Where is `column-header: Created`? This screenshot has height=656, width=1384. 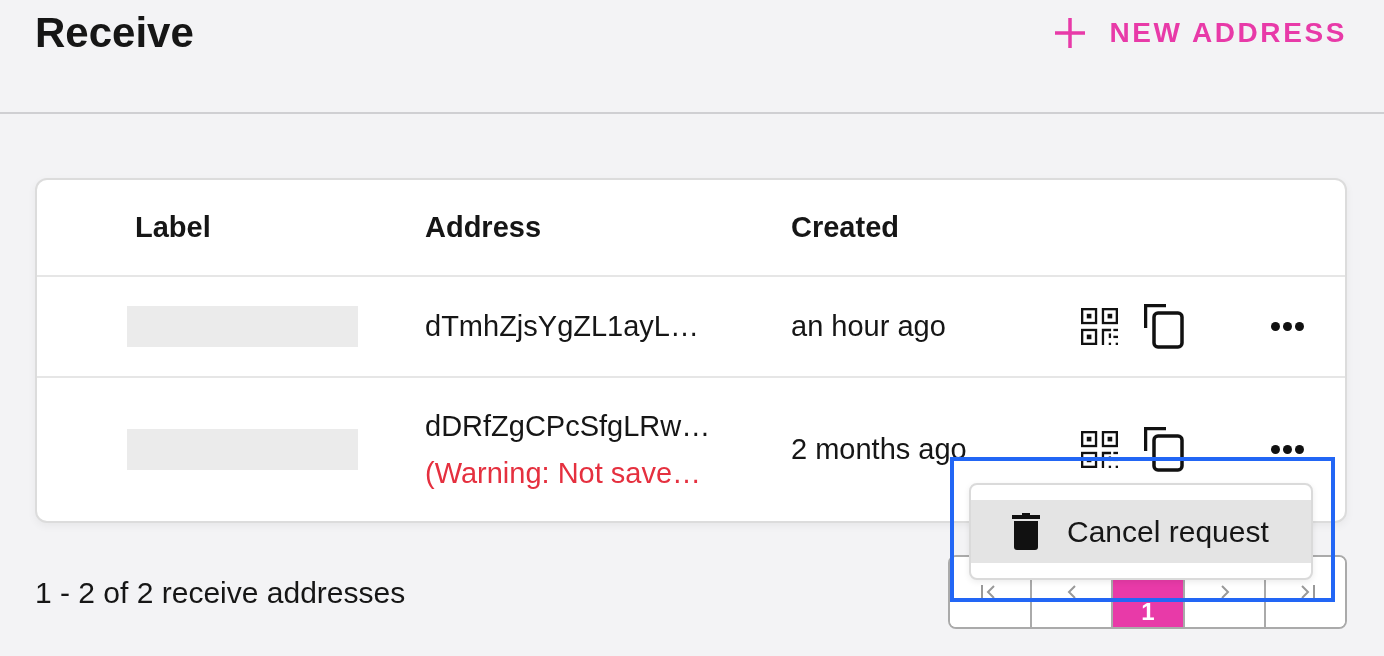
column-header: Created is located at coordinates (845, 227).